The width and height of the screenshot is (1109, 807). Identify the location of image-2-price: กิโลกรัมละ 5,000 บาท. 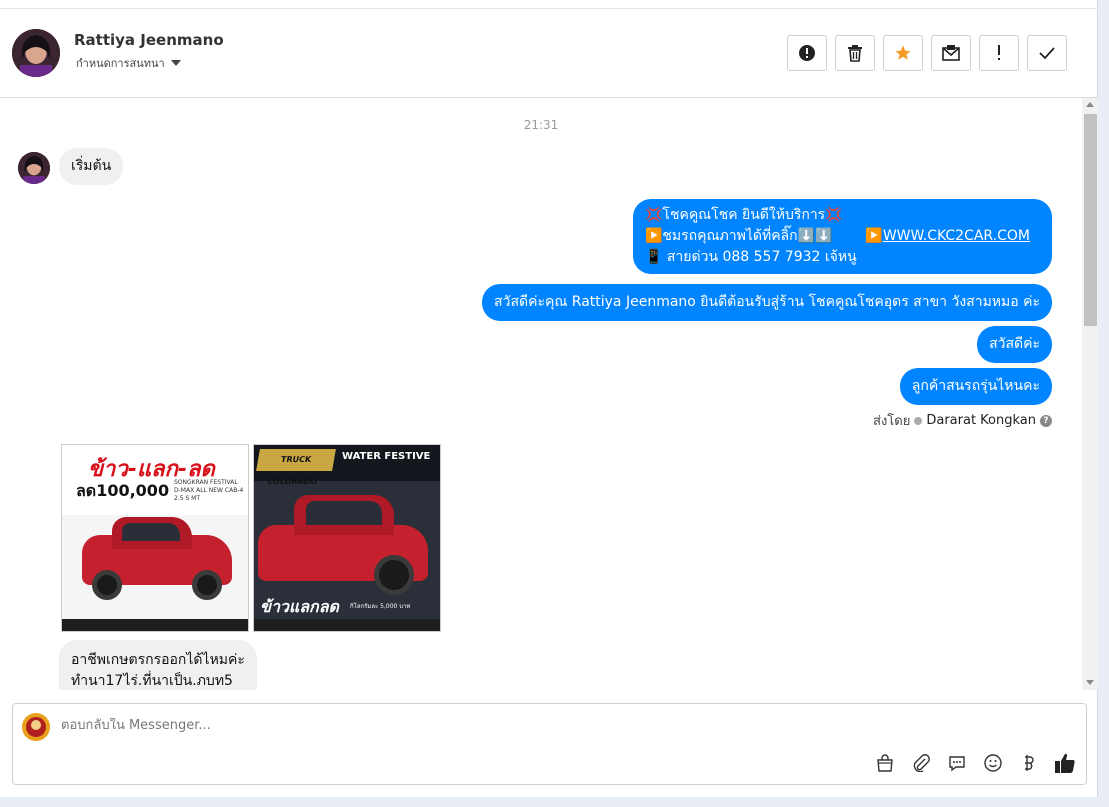
(380, 606).